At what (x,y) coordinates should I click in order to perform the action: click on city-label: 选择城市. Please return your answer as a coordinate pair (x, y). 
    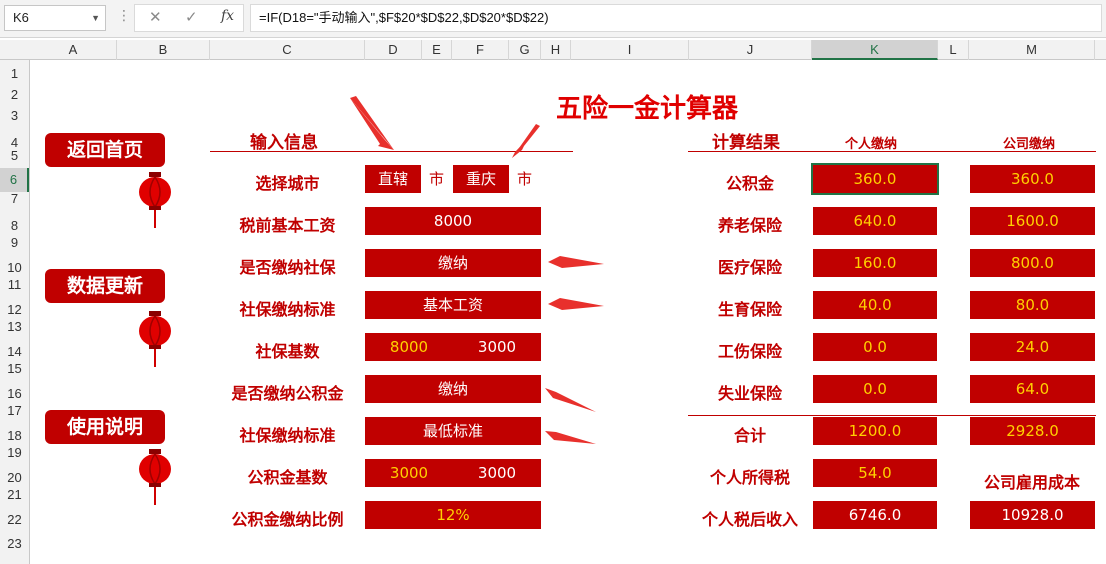
    Looking at the image, I should click on (287, 183).